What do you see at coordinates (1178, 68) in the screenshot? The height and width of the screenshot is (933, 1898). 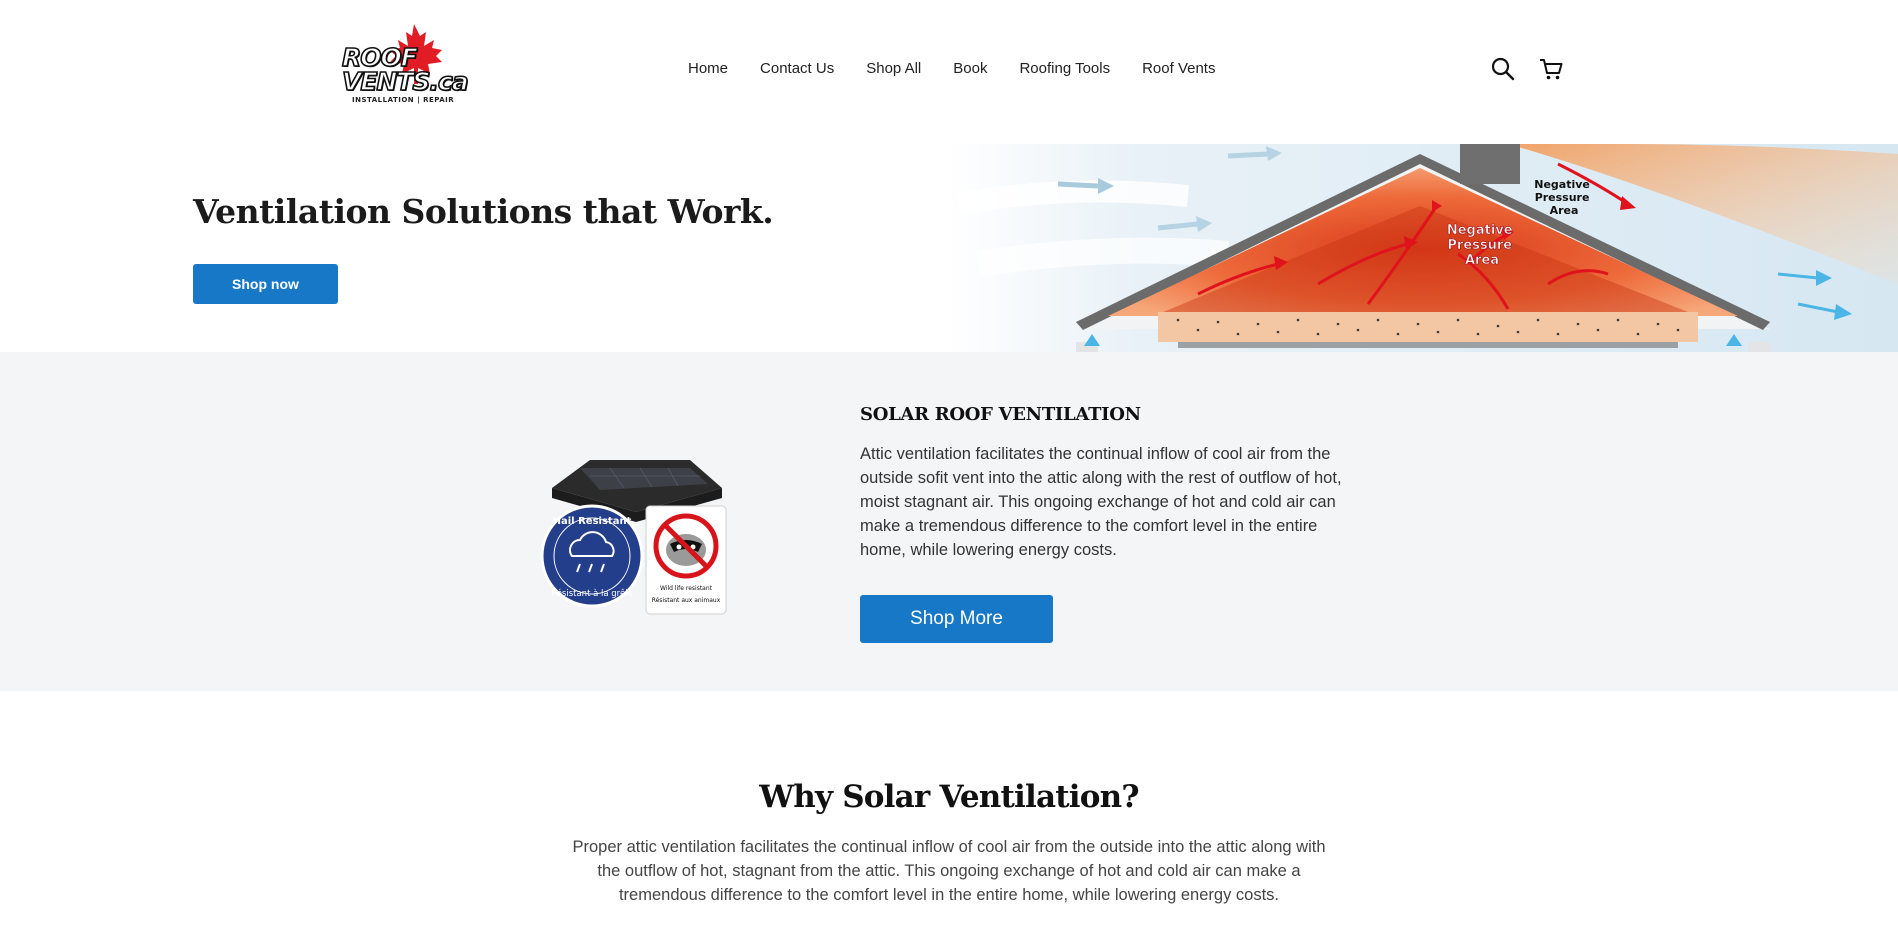 I see `nav-roof-vents: Roof Vents` at bounding box center [1178, 68].